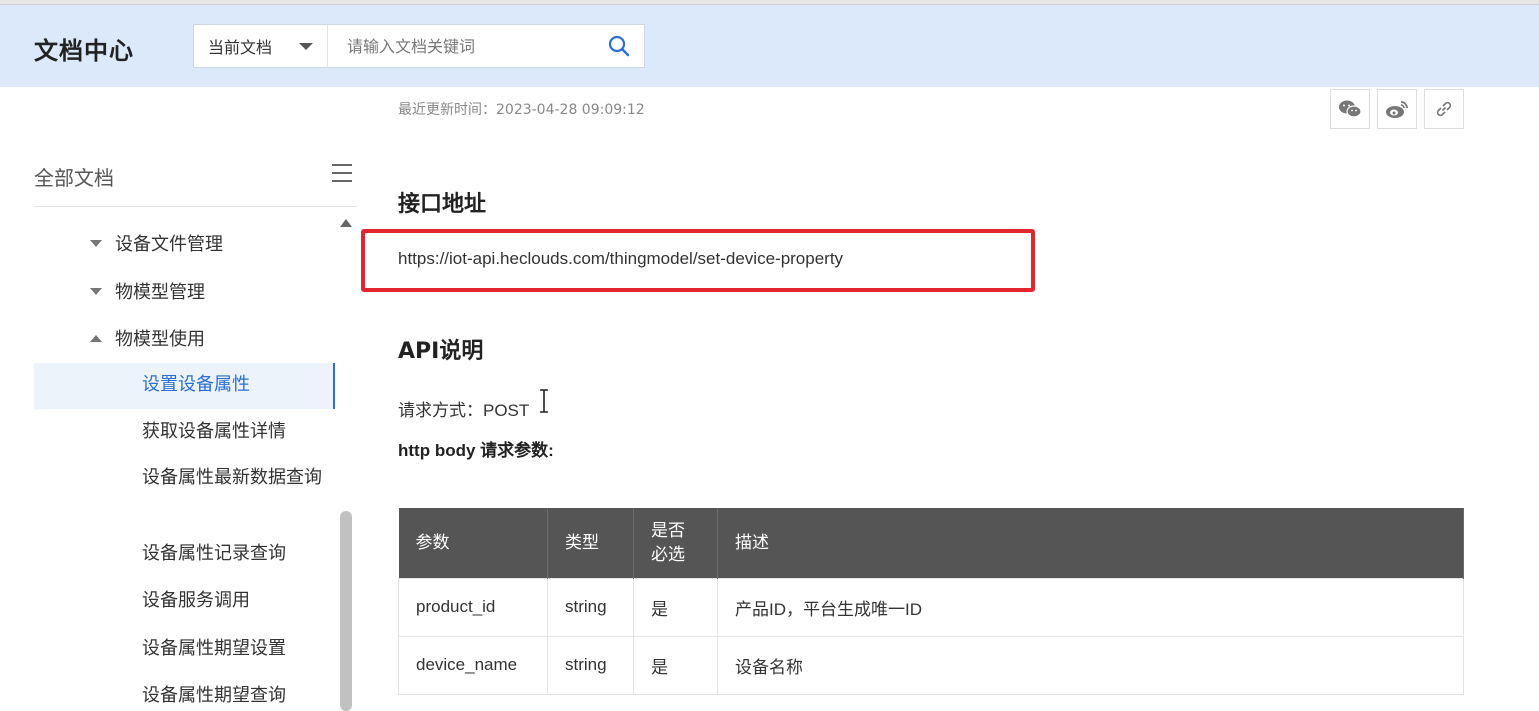  I want to click on table-row: device_name string 是 设备名称, so click(931, 665).